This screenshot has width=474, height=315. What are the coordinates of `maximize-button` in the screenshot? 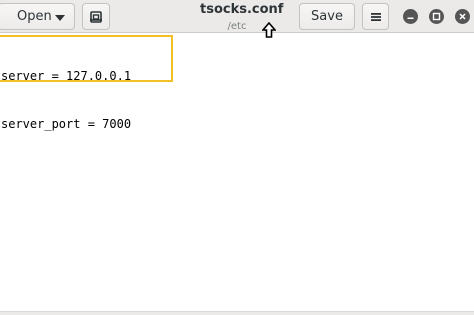 It's located at (436, 16).